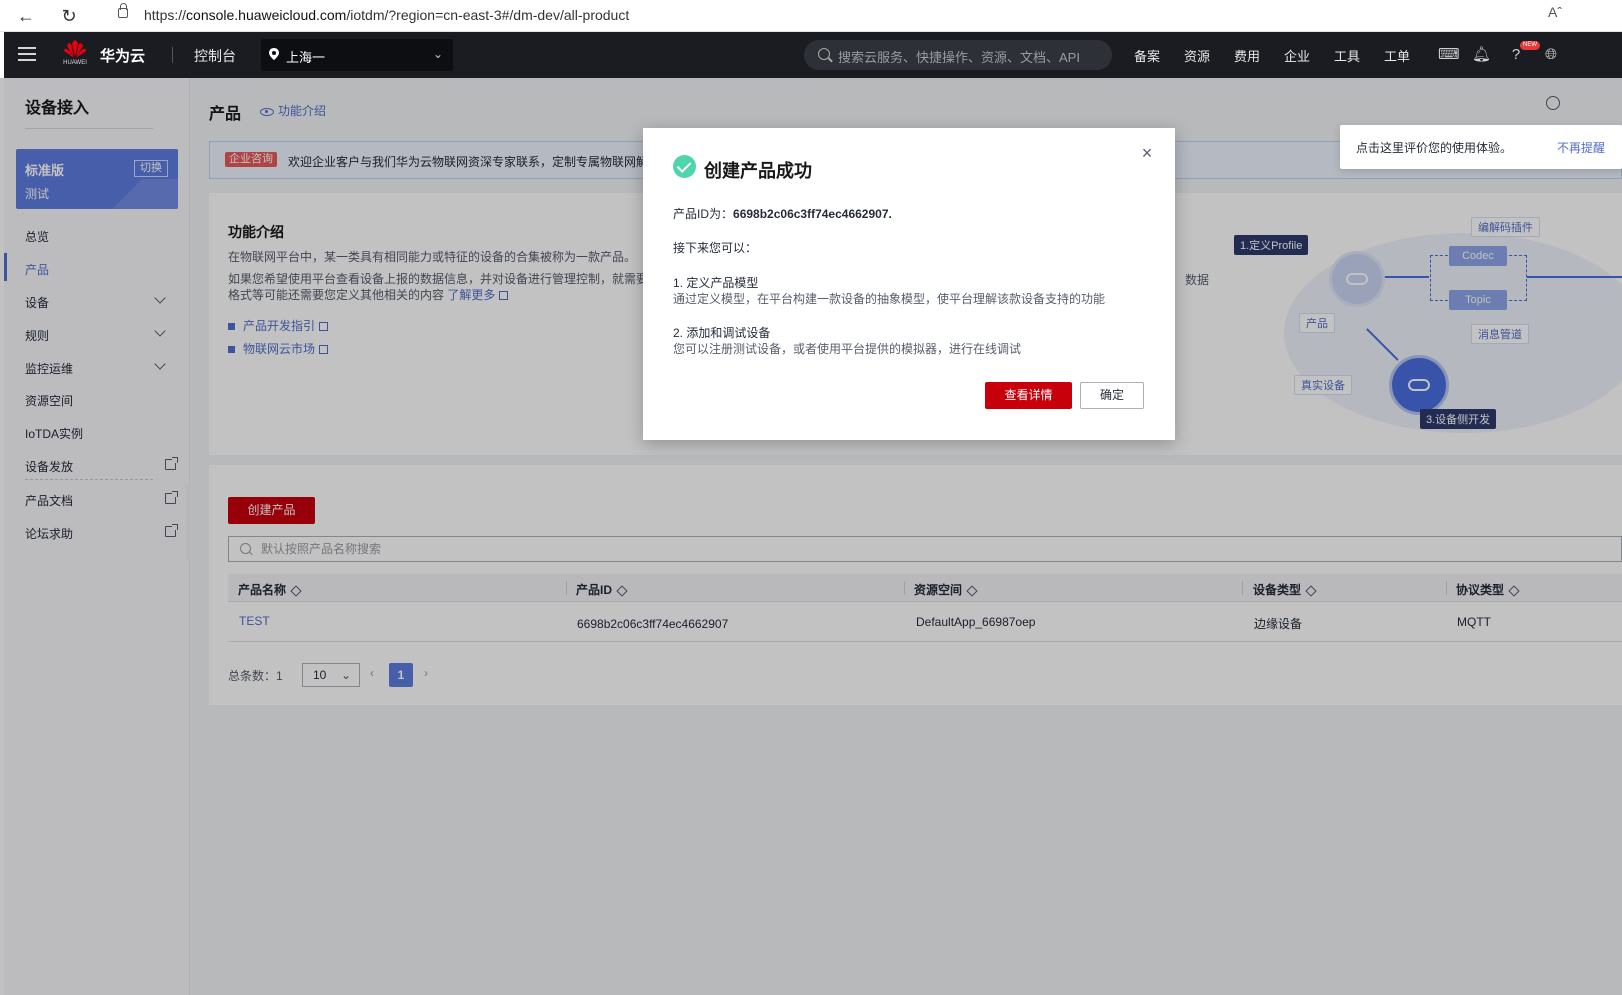 The width and height of the screenshot is (1622, 995). What do you see at coordinates (758, 171) in the screenshot?
I see `dialog-title: 创建产品成功` at bounding box center [758, 171].